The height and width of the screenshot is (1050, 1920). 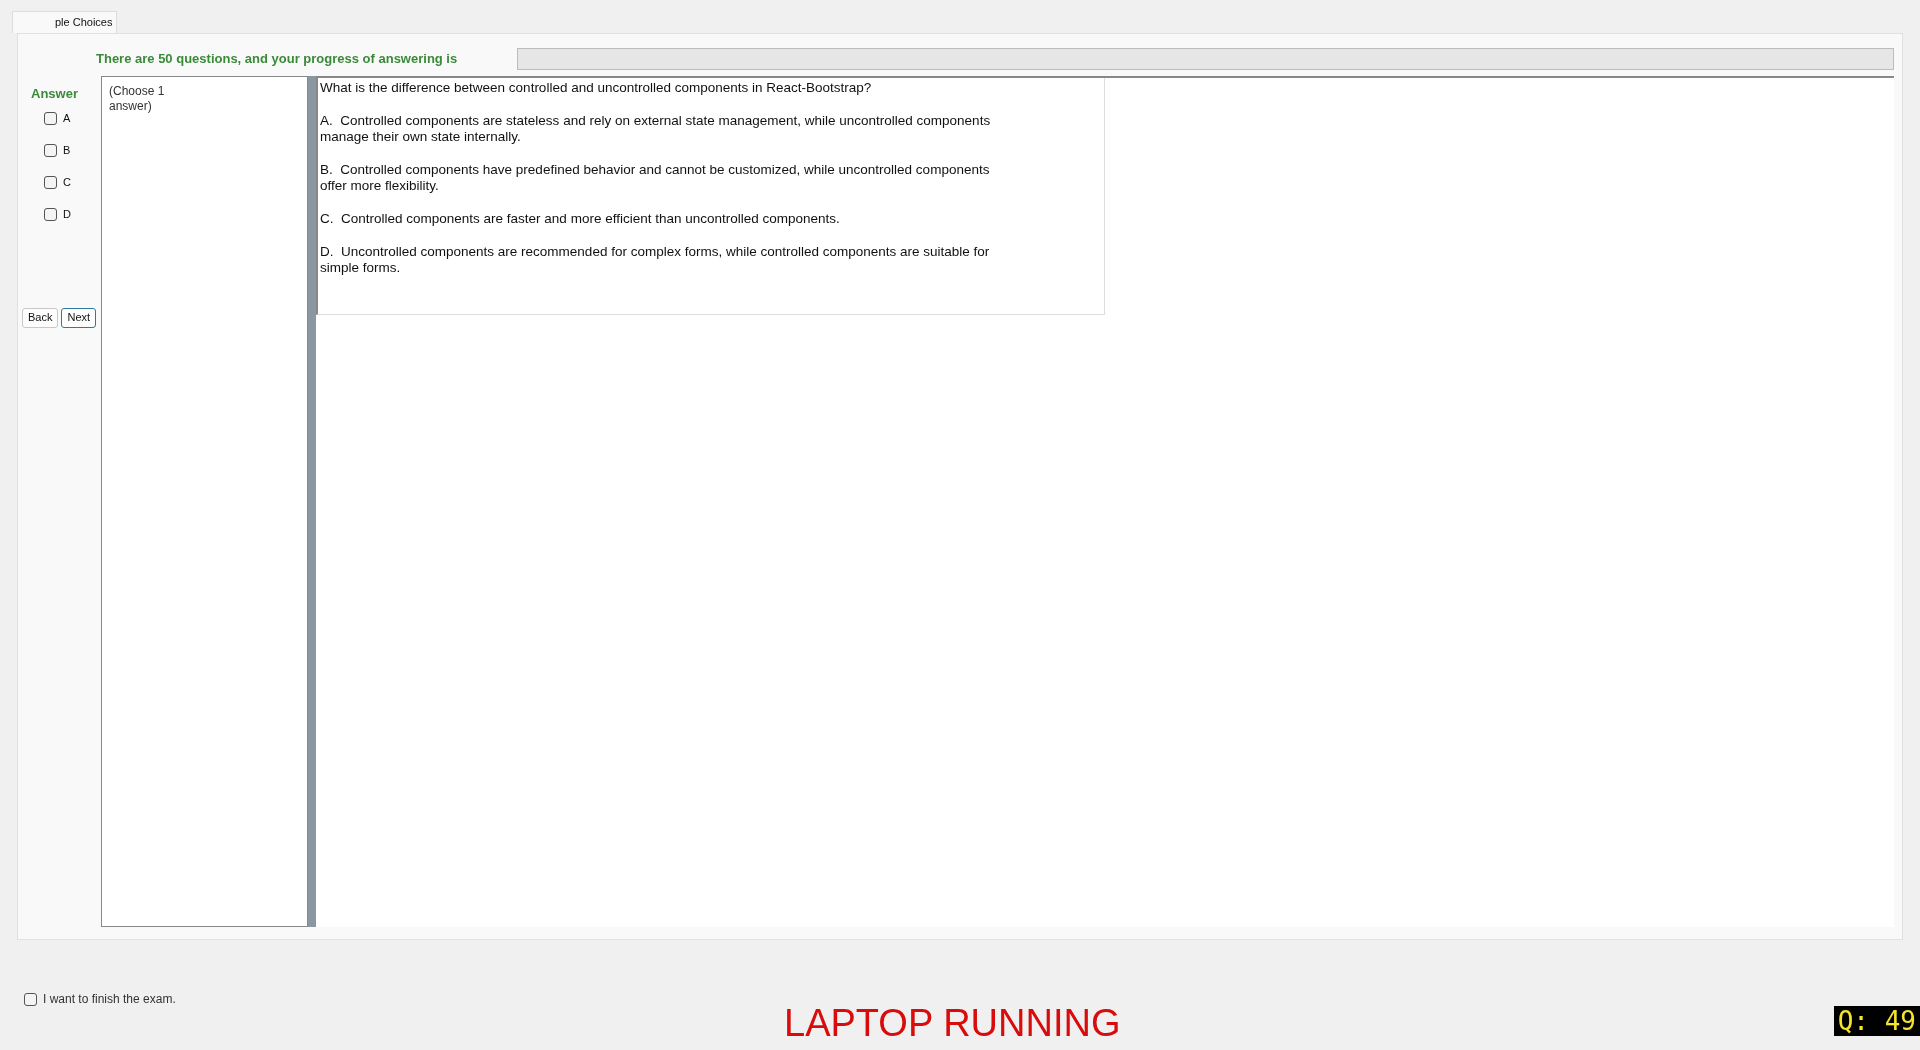 What do you see at coordinates (1876, 1021) in the screenshot?
I see `question-number: Q: 49` at bounding box center [1876, 1021].